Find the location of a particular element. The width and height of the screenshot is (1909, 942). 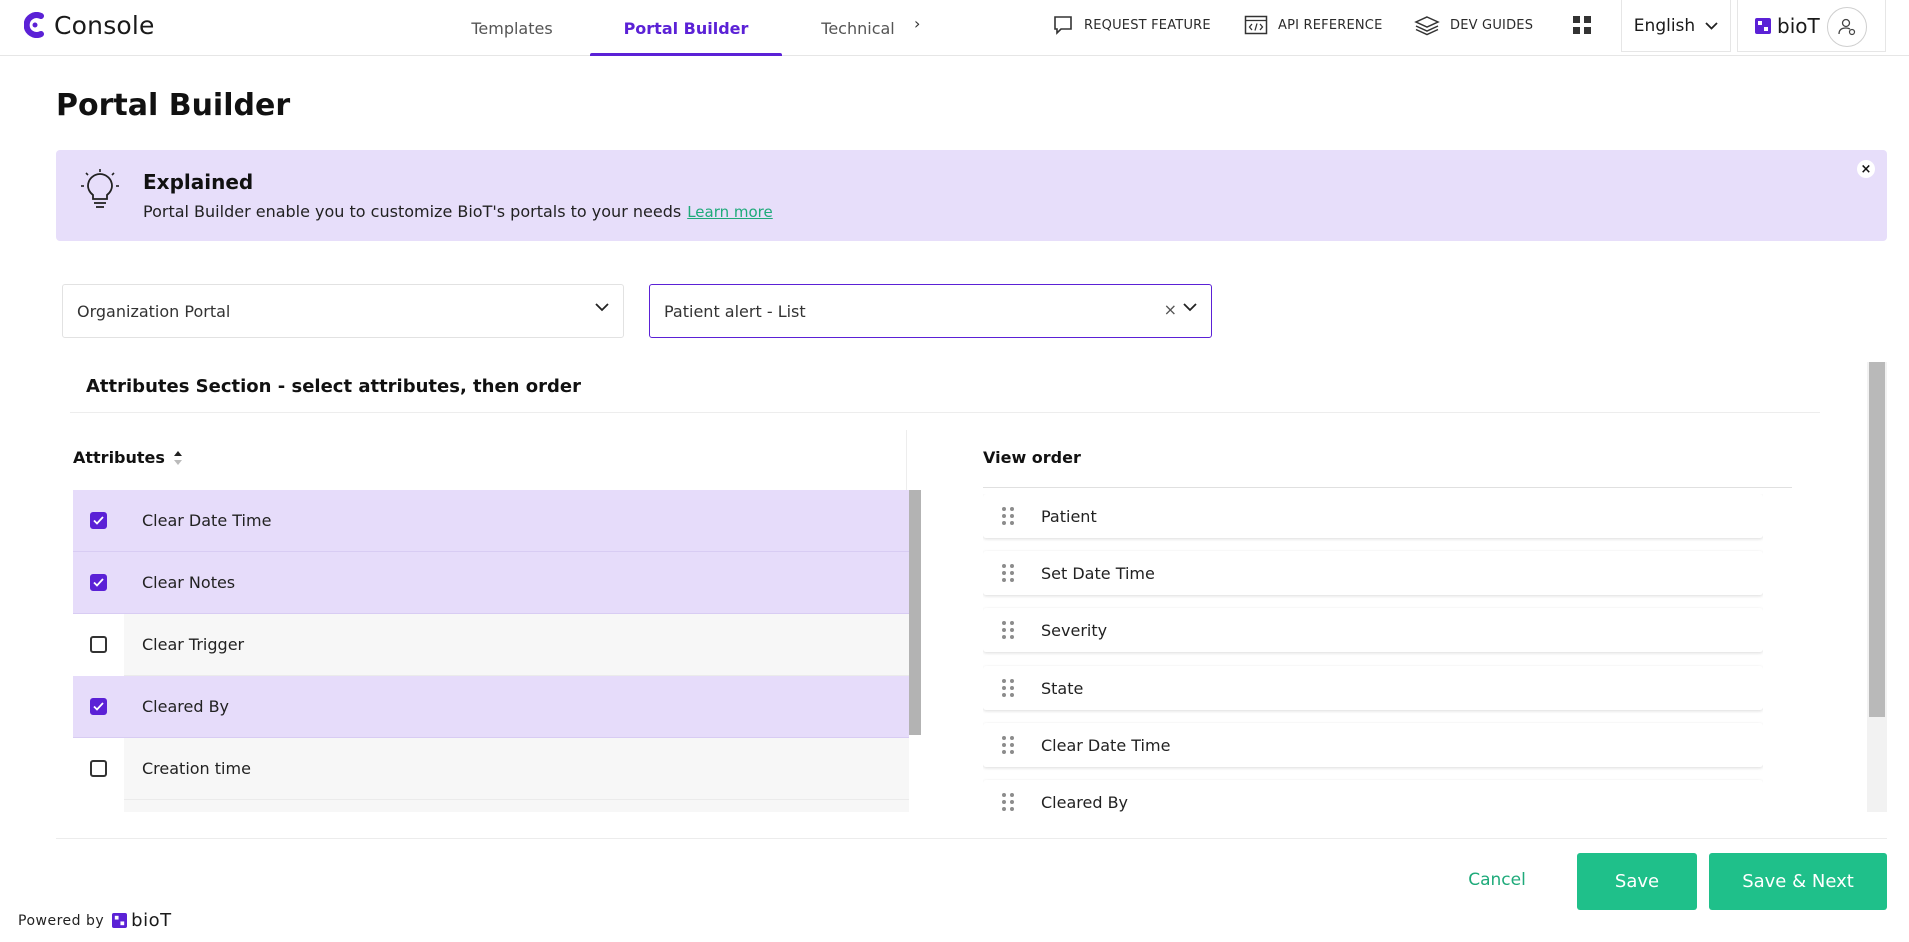

powered-by-brand: bioT is located at coordinates (141, 920).